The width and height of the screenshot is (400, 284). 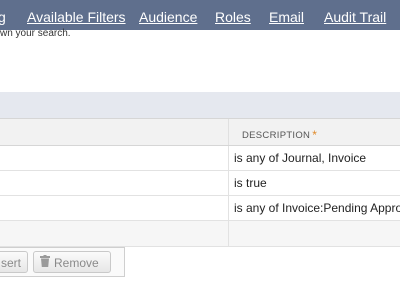 I want to click on table-row: is true, so click(x=200, y=183).